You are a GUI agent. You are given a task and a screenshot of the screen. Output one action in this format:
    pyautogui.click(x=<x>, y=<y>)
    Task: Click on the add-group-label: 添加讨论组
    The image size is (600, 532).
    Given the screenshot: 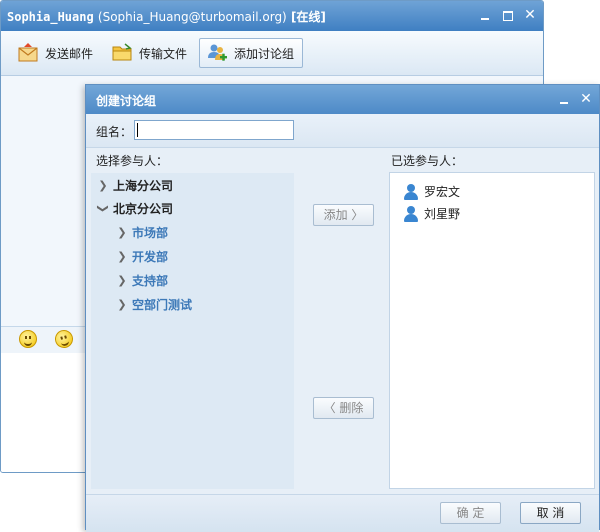 What is the action you would take?
    pyautogui.click(x=264, y=53)
    